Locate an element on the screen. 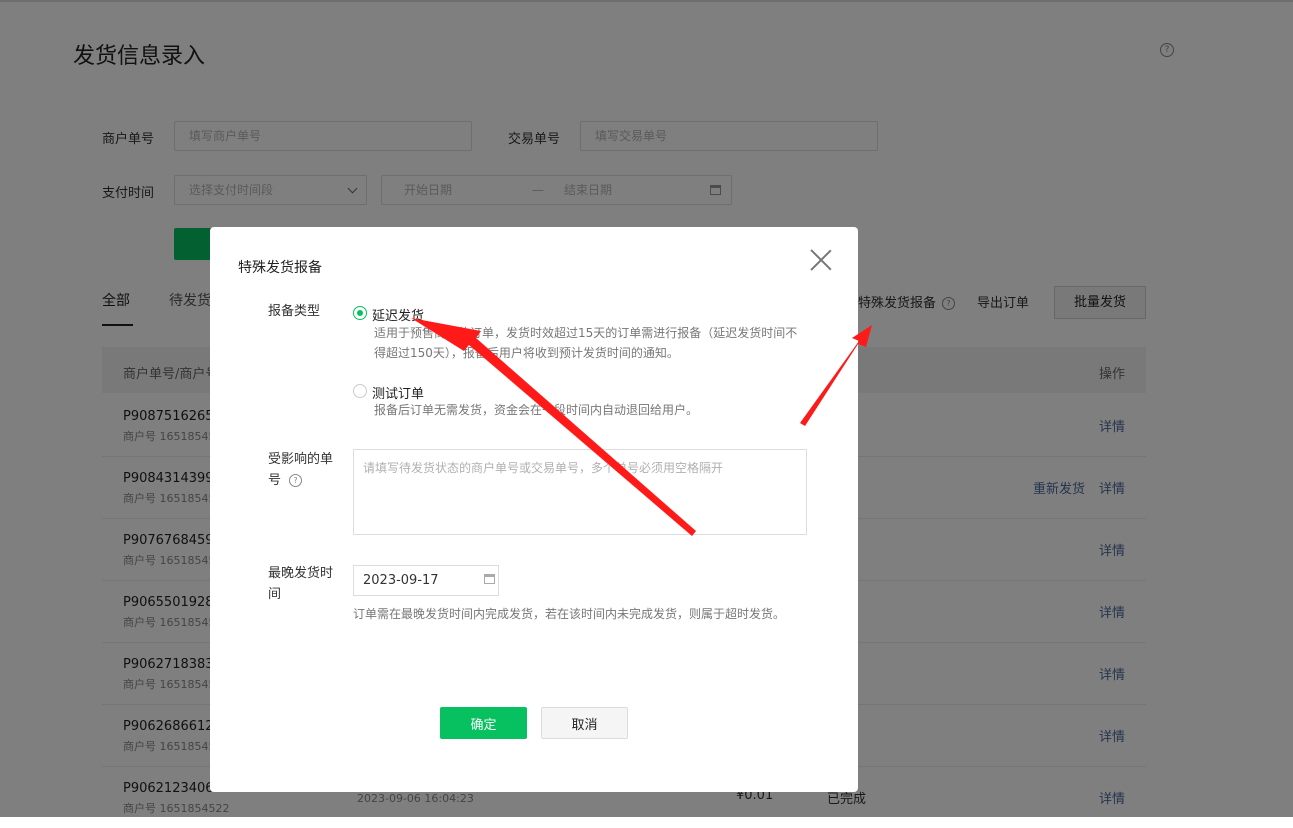 The height and width of the screenshot is (828, 1293). dialog-title: 特殊发货报备 is located at coordinates (280, 268).